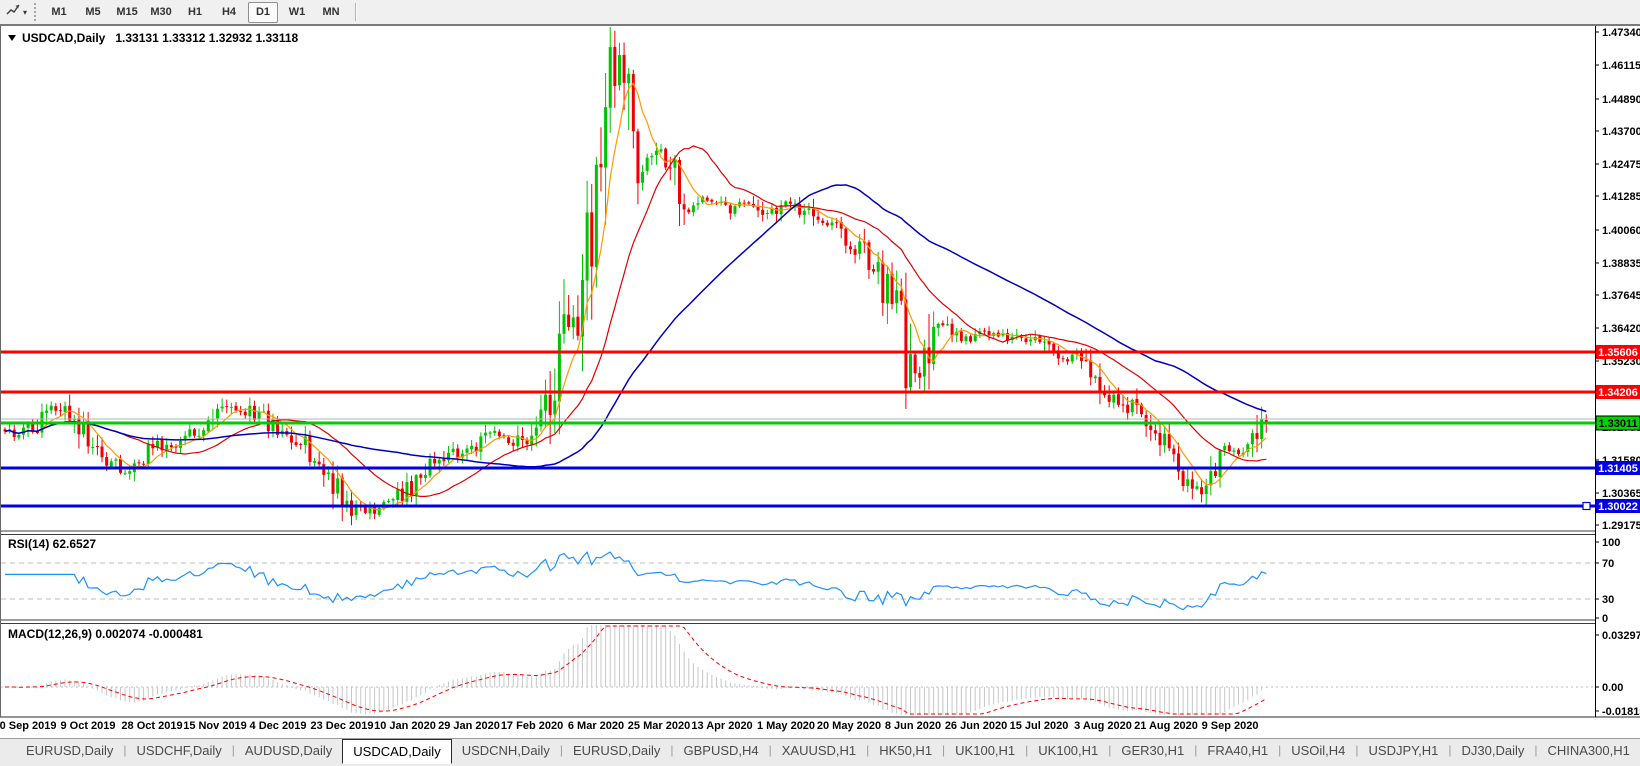  I want to click on chart-tab-usdcad-daily: USDCAD,Daily, so click(397, 751).